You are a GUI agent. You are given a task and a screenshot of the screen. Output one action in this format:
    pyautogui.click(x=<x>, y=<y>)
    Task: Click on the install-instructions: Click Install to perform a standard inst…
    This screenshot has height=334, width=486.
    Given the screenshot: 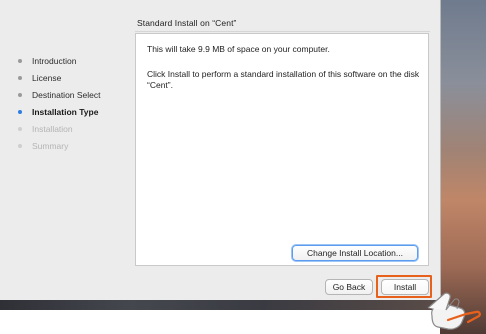 What is the action you would take?
    pyautogui.click(x=283, y=79)
    